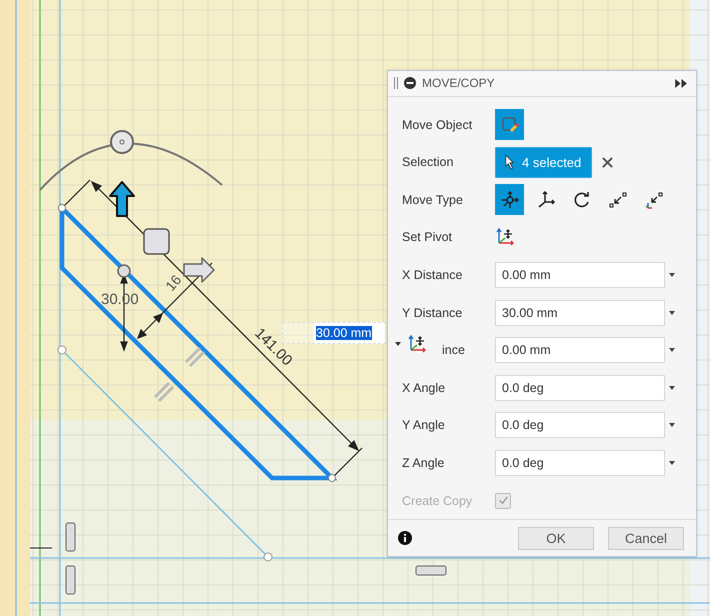 Image resolution: width=710 pixels, height=616 pixels. I want to click on field-label: Selection, so click(428, 162).